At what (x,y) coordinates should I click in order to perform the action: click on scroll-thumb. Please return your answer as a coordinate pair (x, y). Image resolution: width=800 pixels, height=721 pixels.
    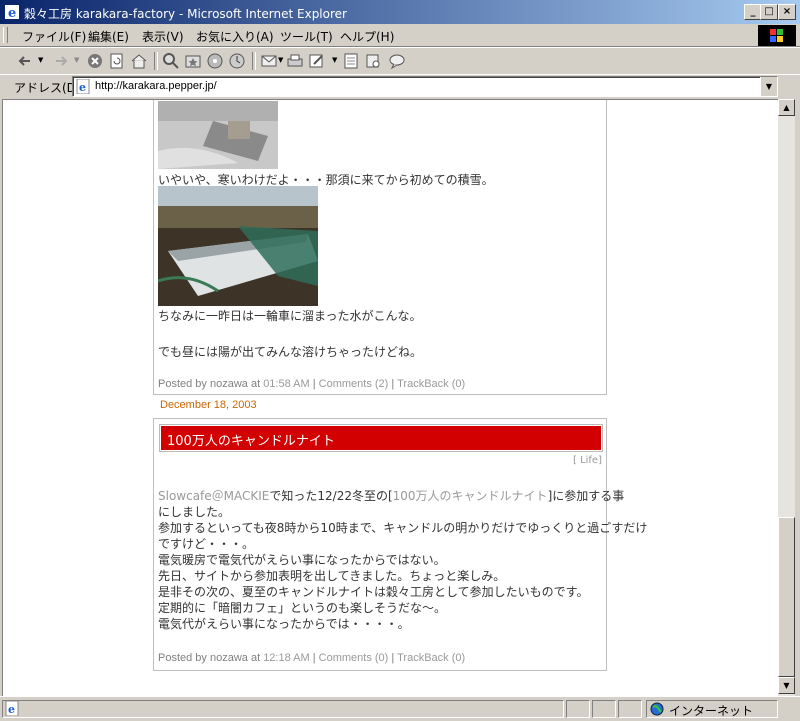
    Looking at the image, I should click on (786, 597).